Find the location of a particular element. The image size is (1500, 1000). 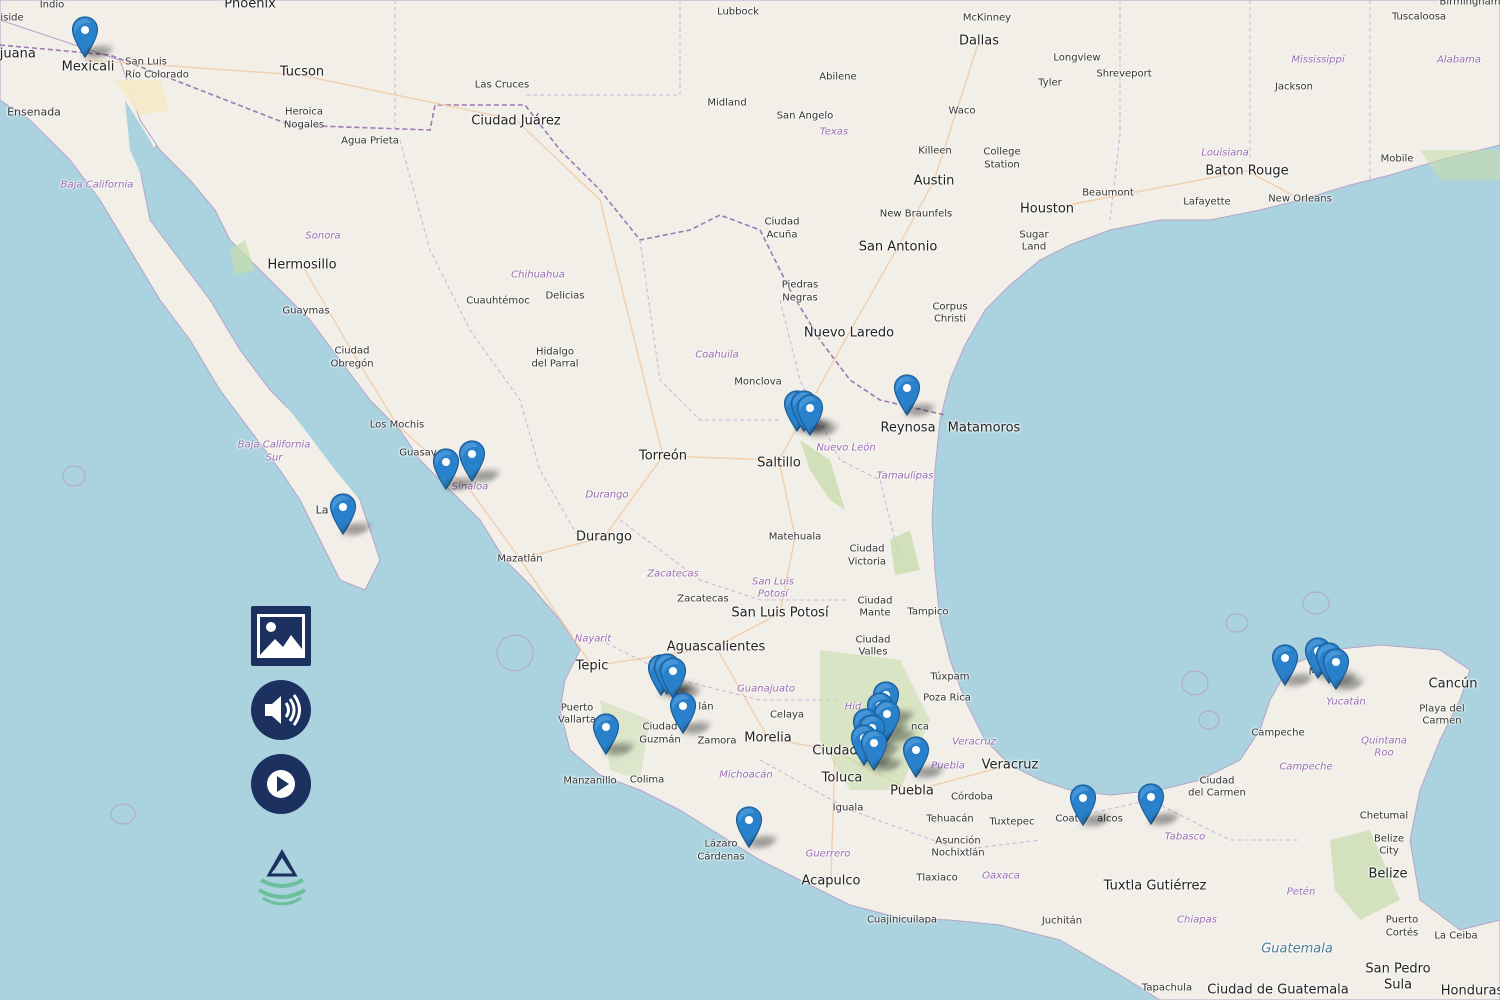

play-button is located at coordinates (281, 784).